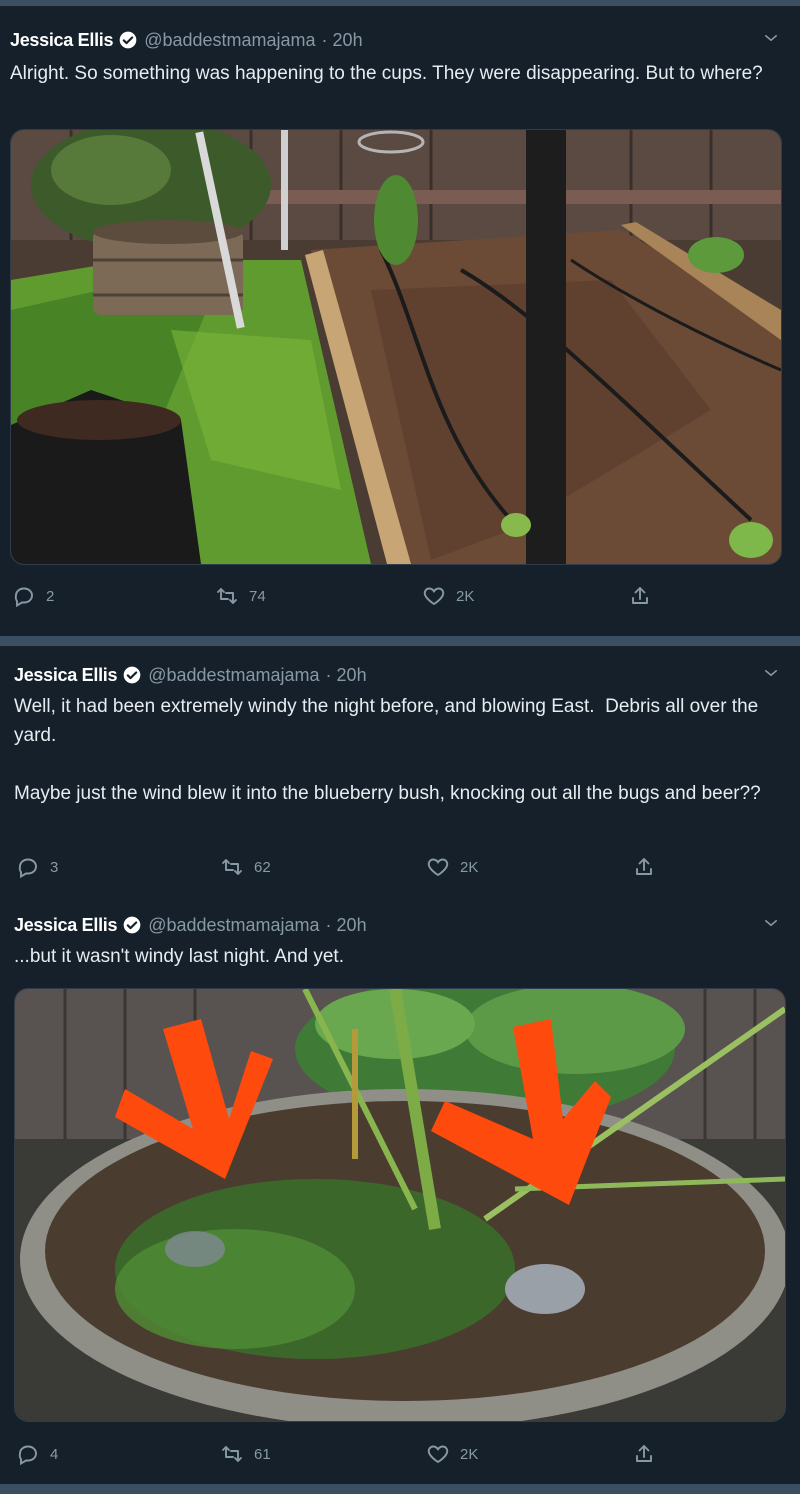 The image size is (800, 1494). Describe the element at coordinates (400, 641) in the screenshot. I see `tweet-separator` at that location.